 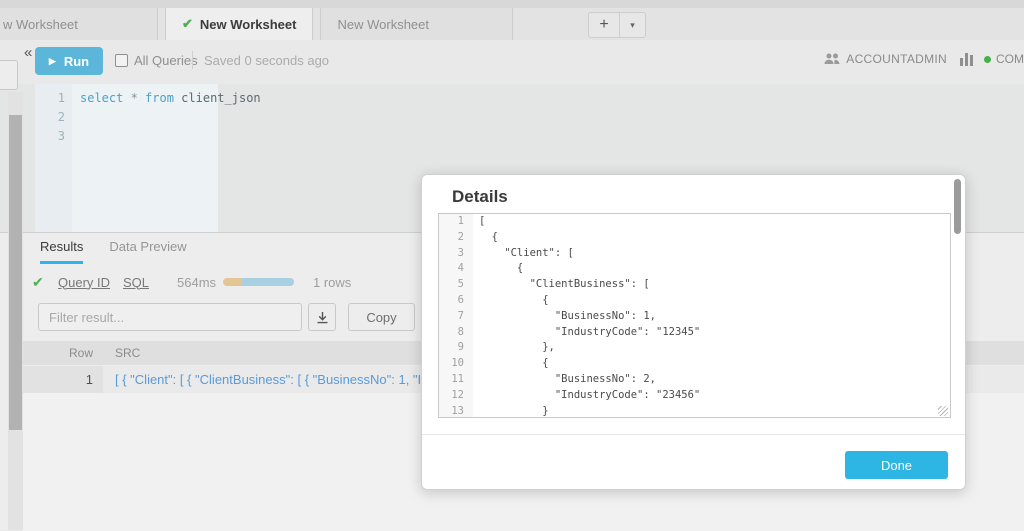 I want to click on session-context-group: ACCOUNTADMIN COM, so click(x=924, y=59).